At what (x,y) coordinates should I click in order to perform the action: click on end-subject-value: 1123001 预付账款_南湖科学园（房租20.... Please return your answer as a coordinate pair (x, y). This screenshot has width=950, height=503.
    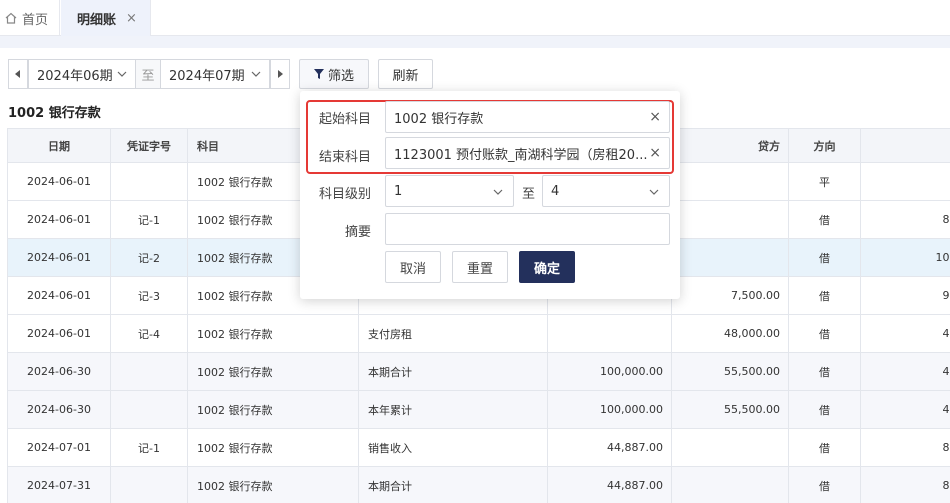
    Looking at the image, I should click on (521, 155).